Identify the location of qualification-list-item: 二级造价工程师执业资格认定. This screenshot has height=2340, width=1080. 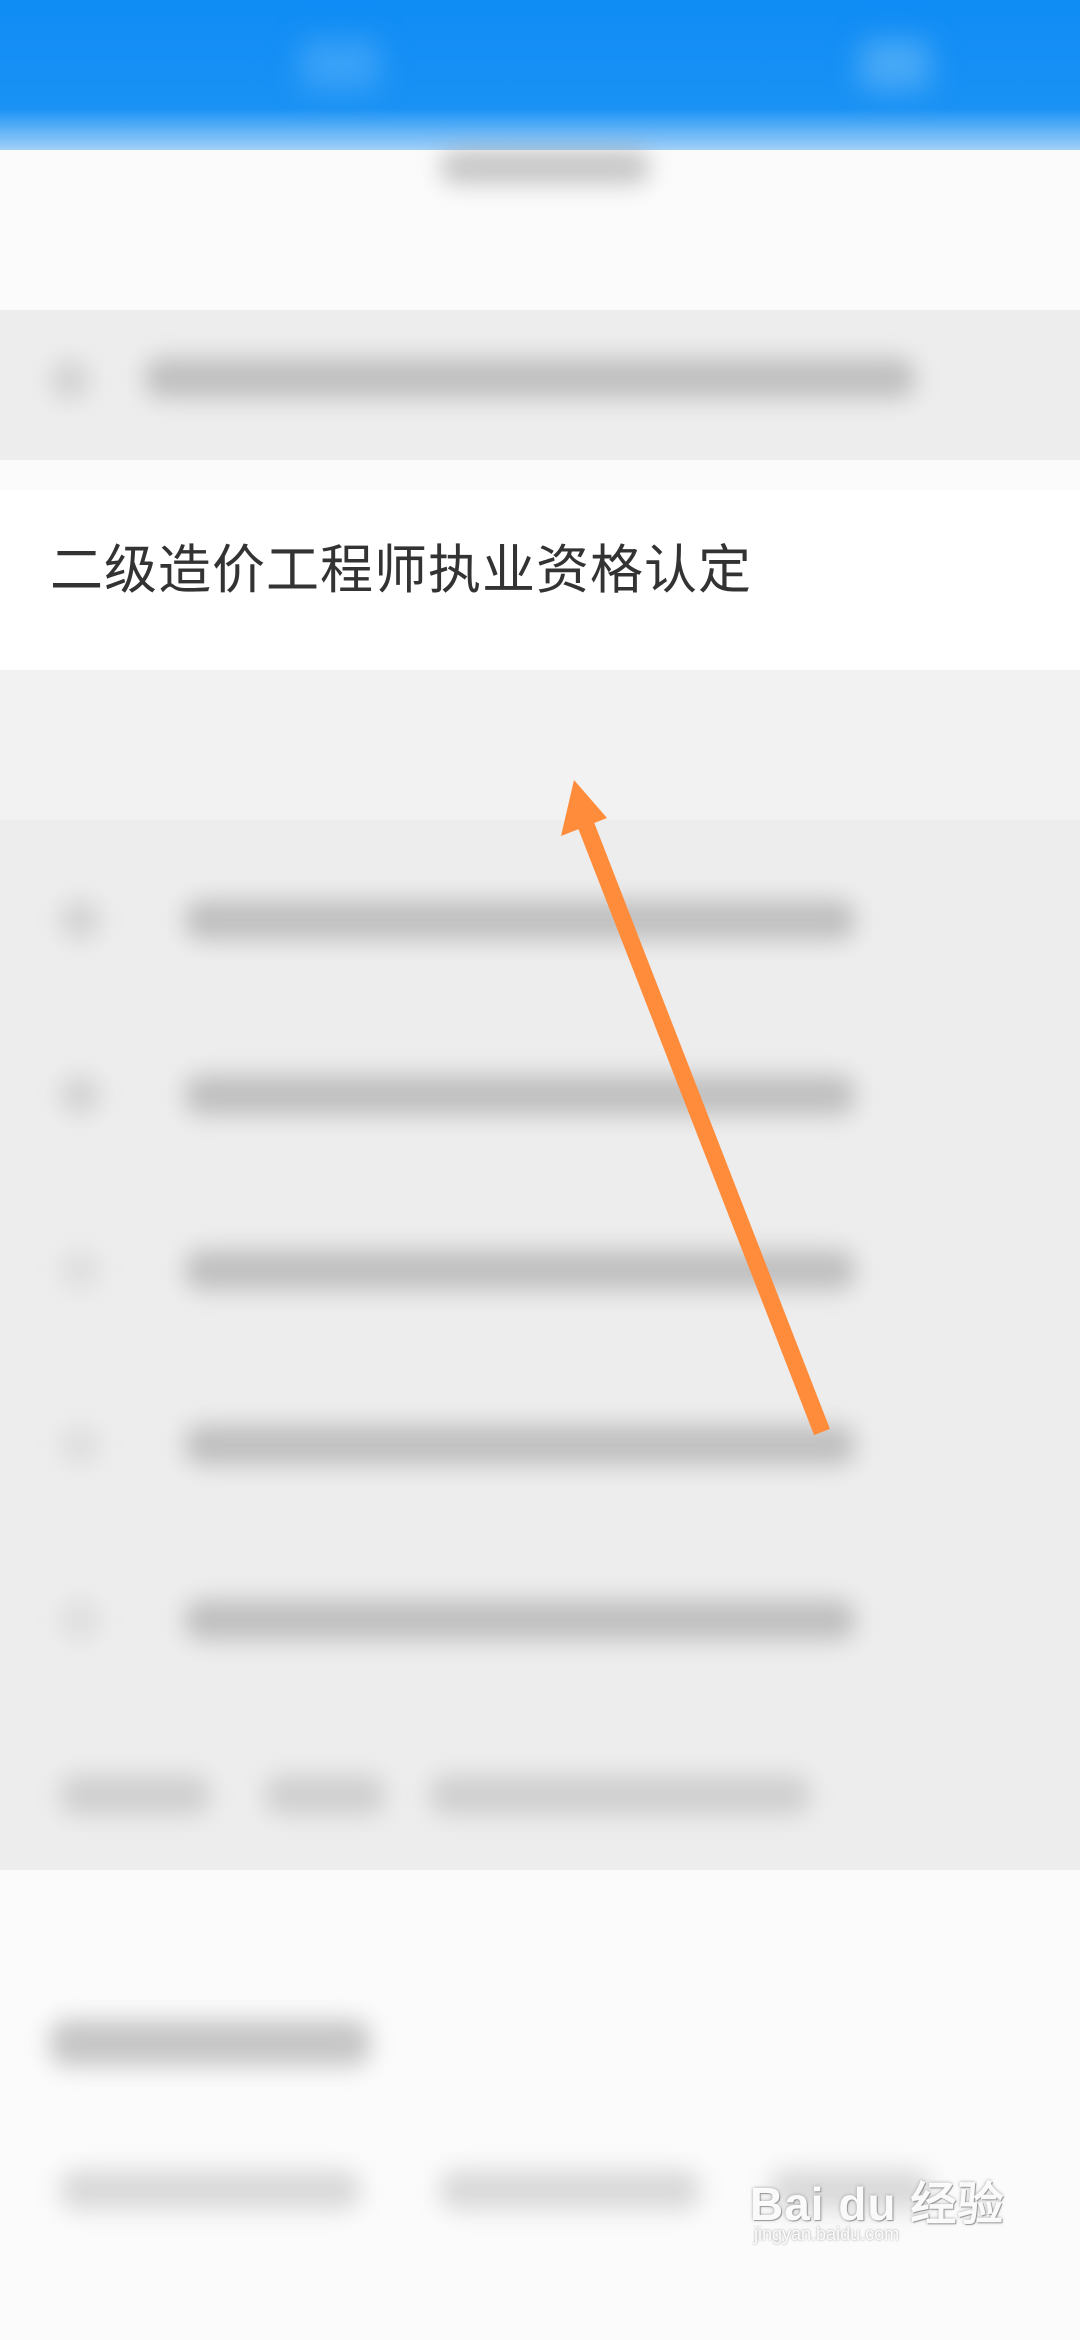
(540, 580).